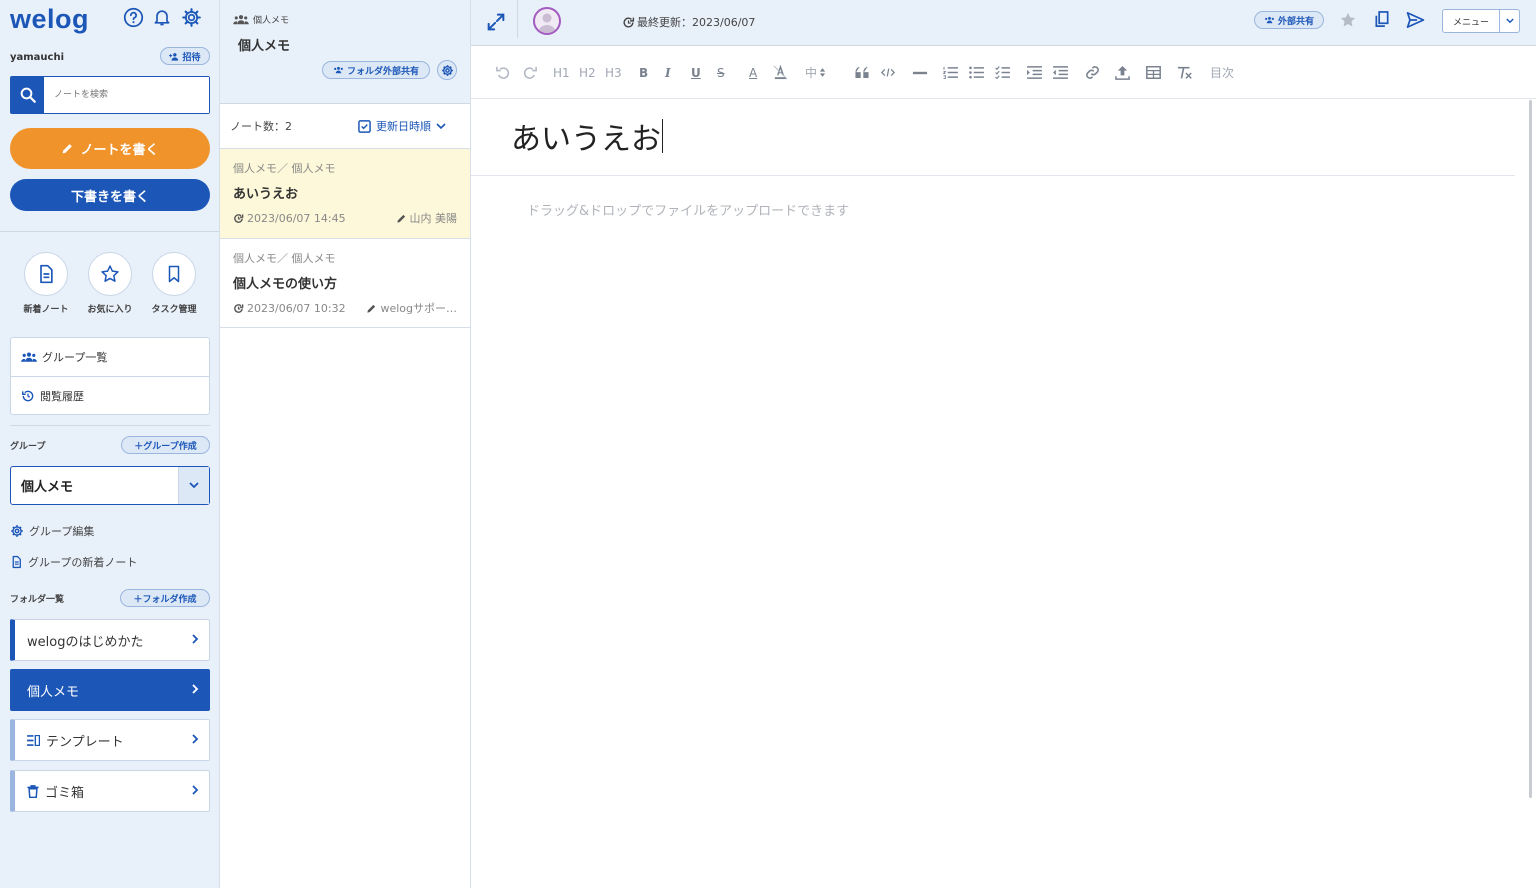  I want to click on note-updated: 2023/06/07 14:45, so click(296, 218).